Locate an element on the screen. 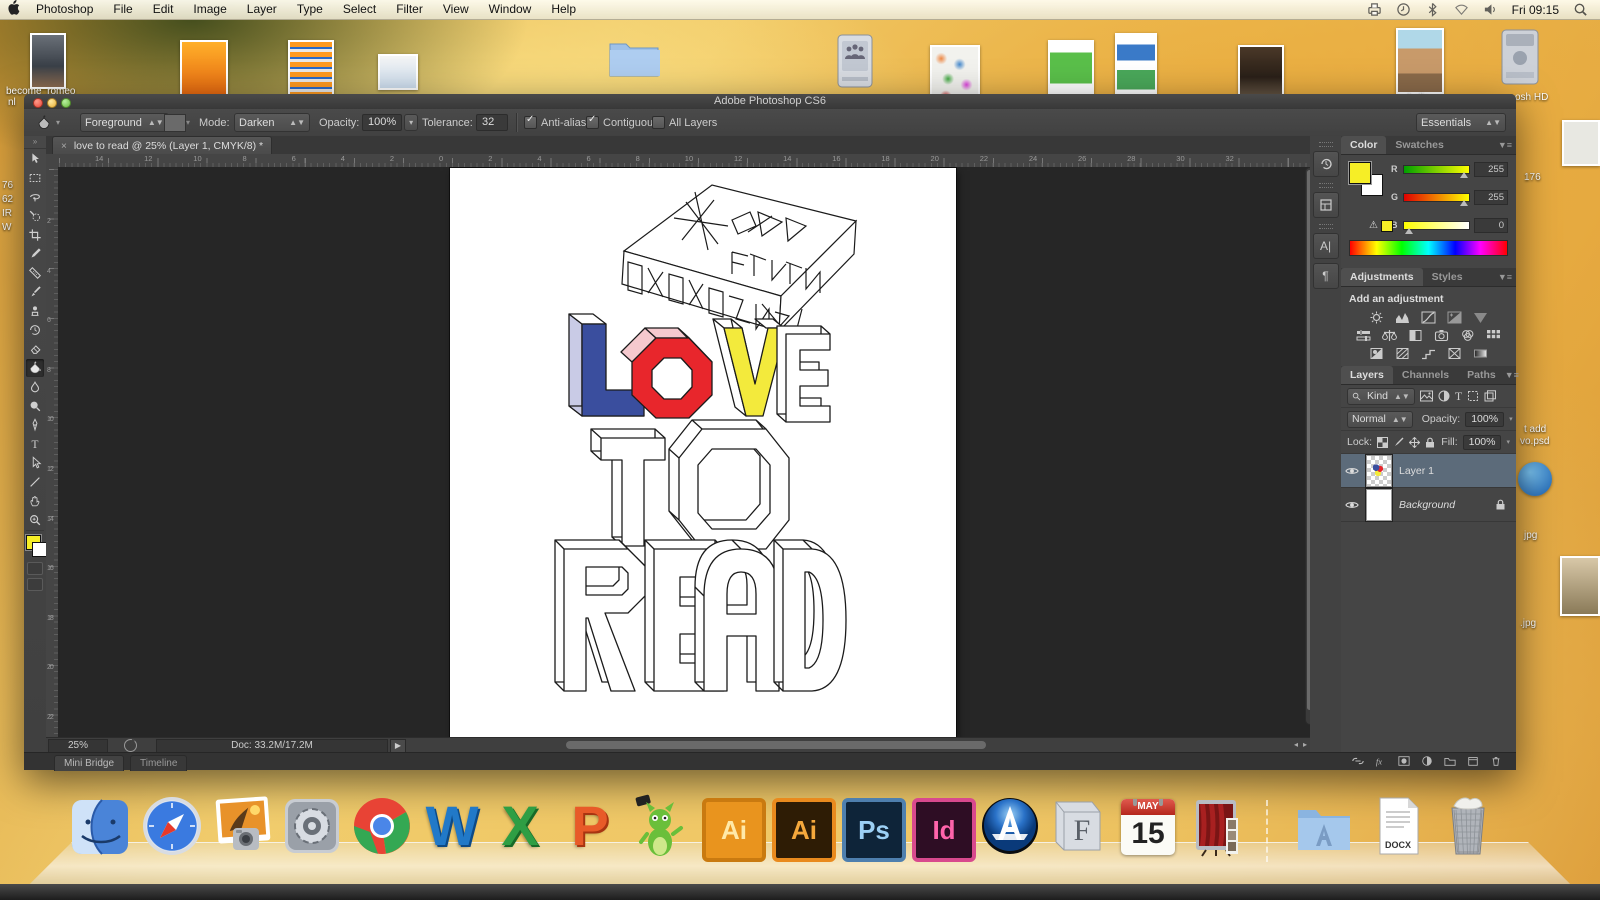 Image resolution: width=1600 pixels, height=900 pixels. line-tool is located at coordinates (35, 482).